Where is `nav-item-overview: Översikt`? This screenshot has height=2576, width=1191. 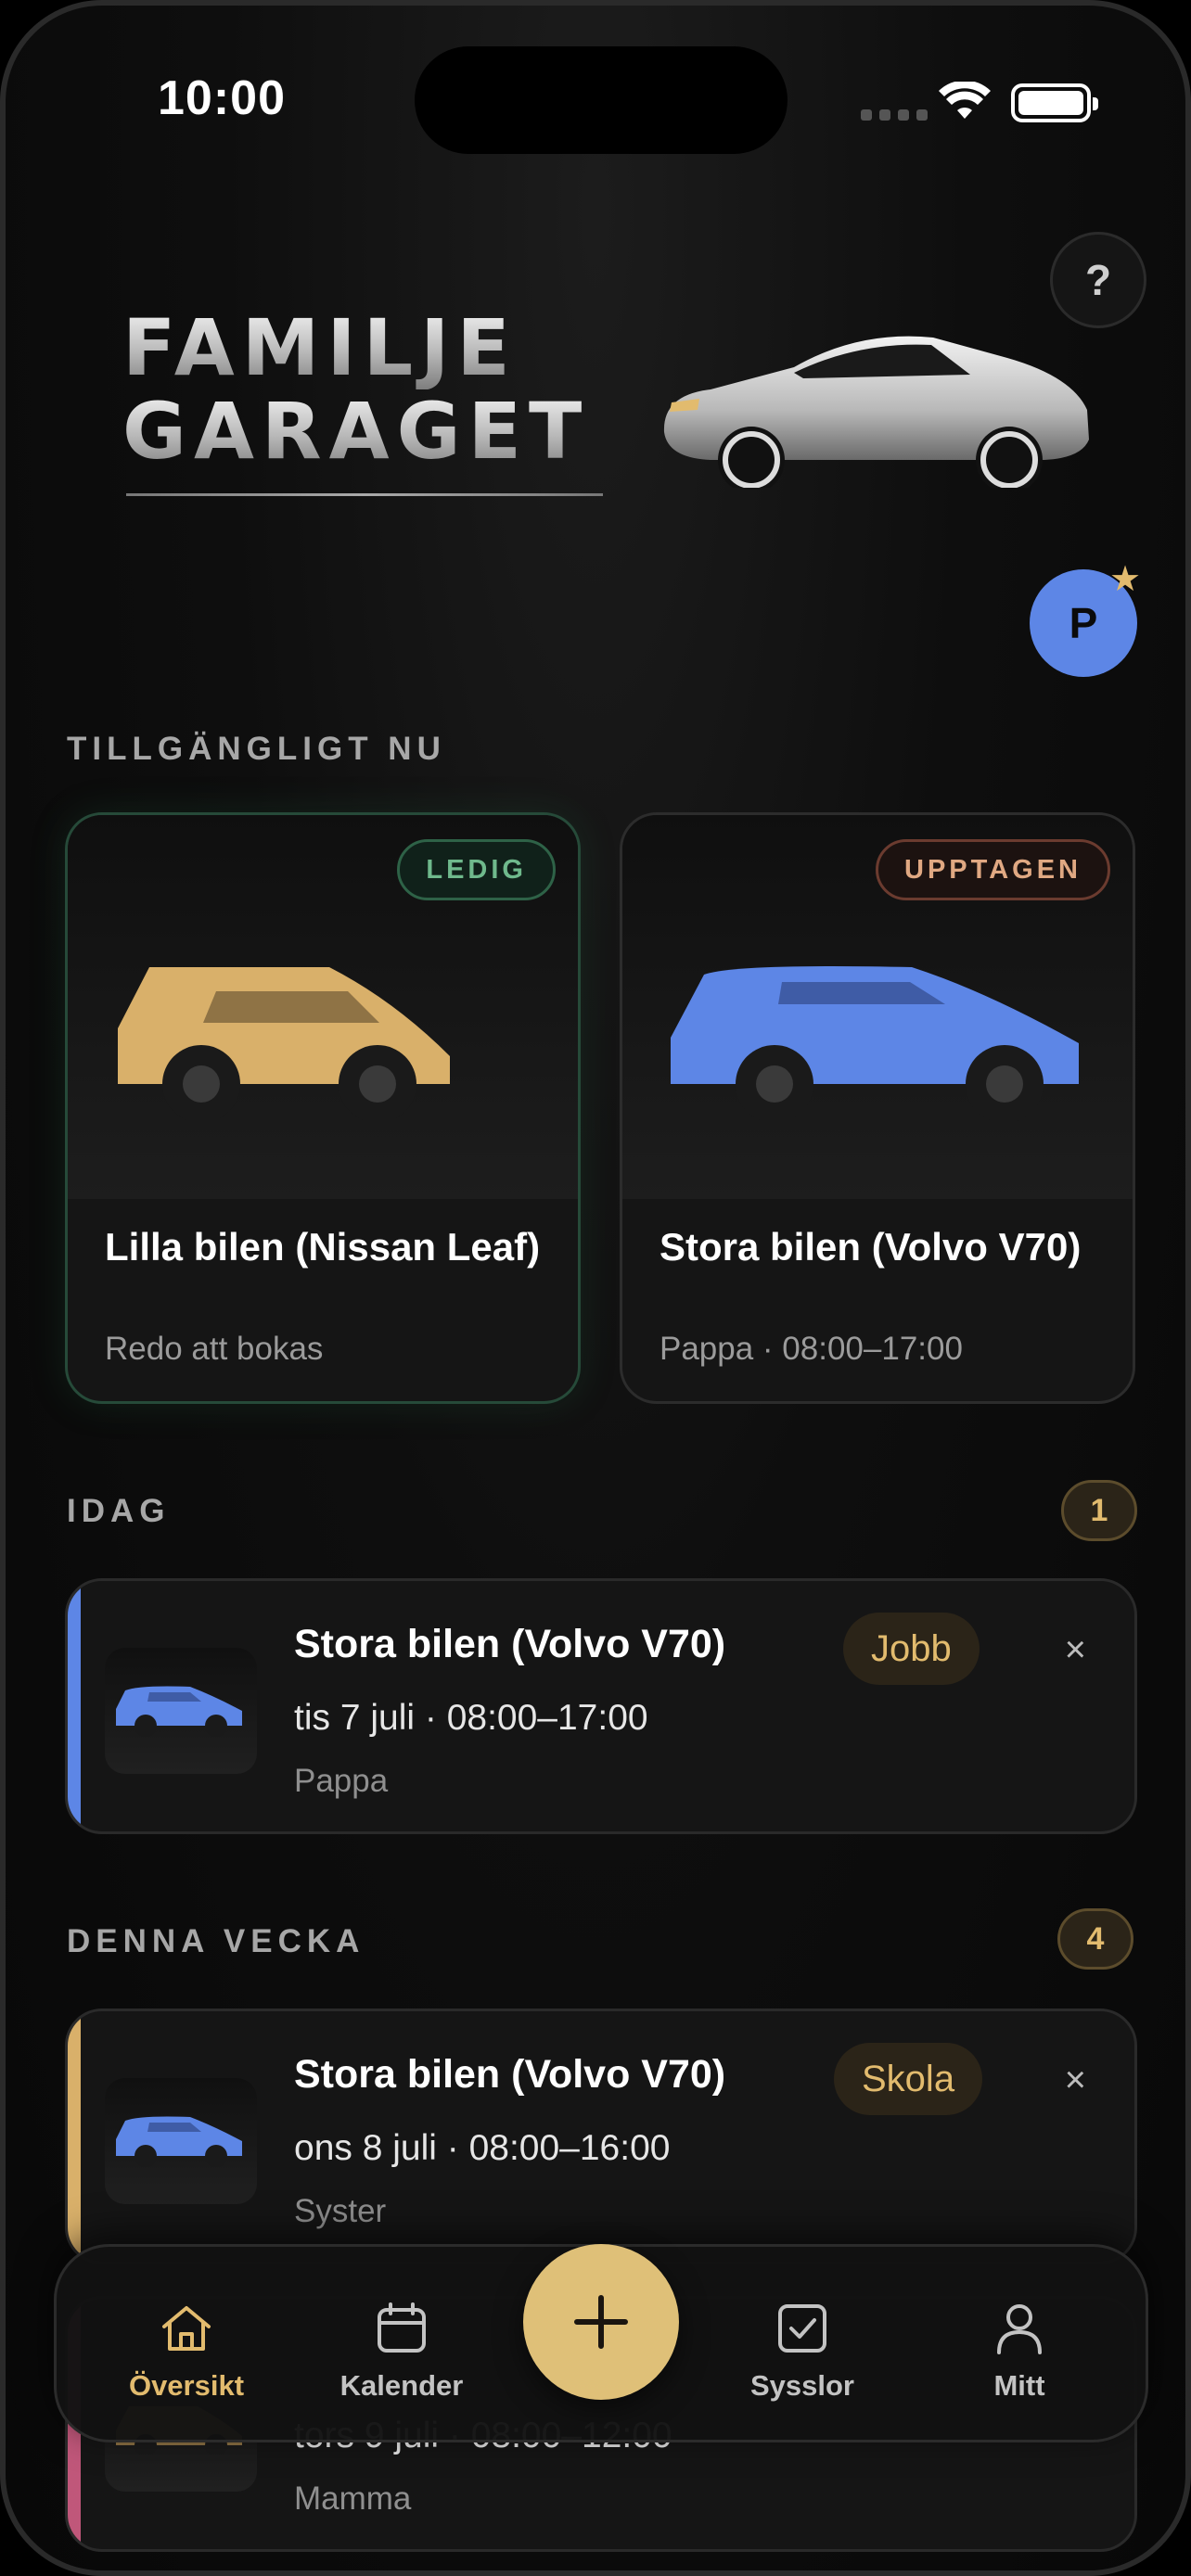
nav-item-overview: Översikt is located at coordinates (186, 2351).